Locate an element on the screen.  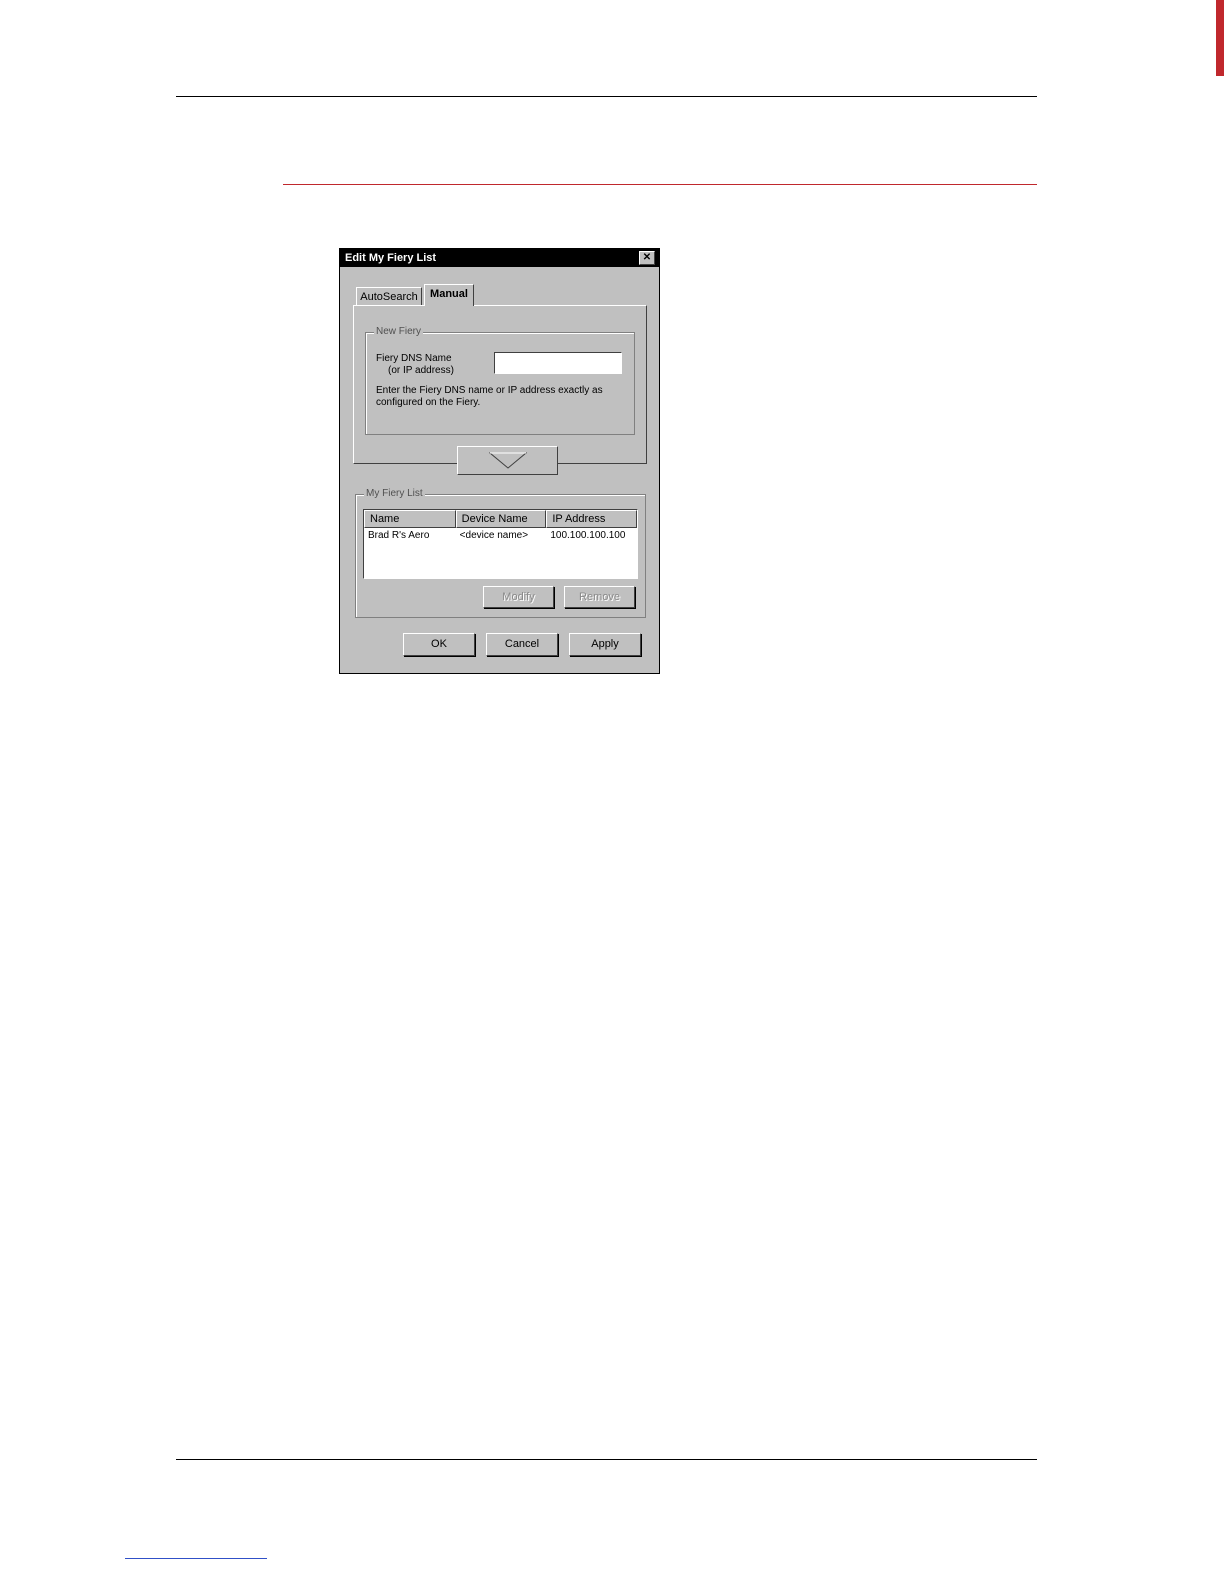
help-line2: configured on the Fiery. is located at coordinates (428, 402).